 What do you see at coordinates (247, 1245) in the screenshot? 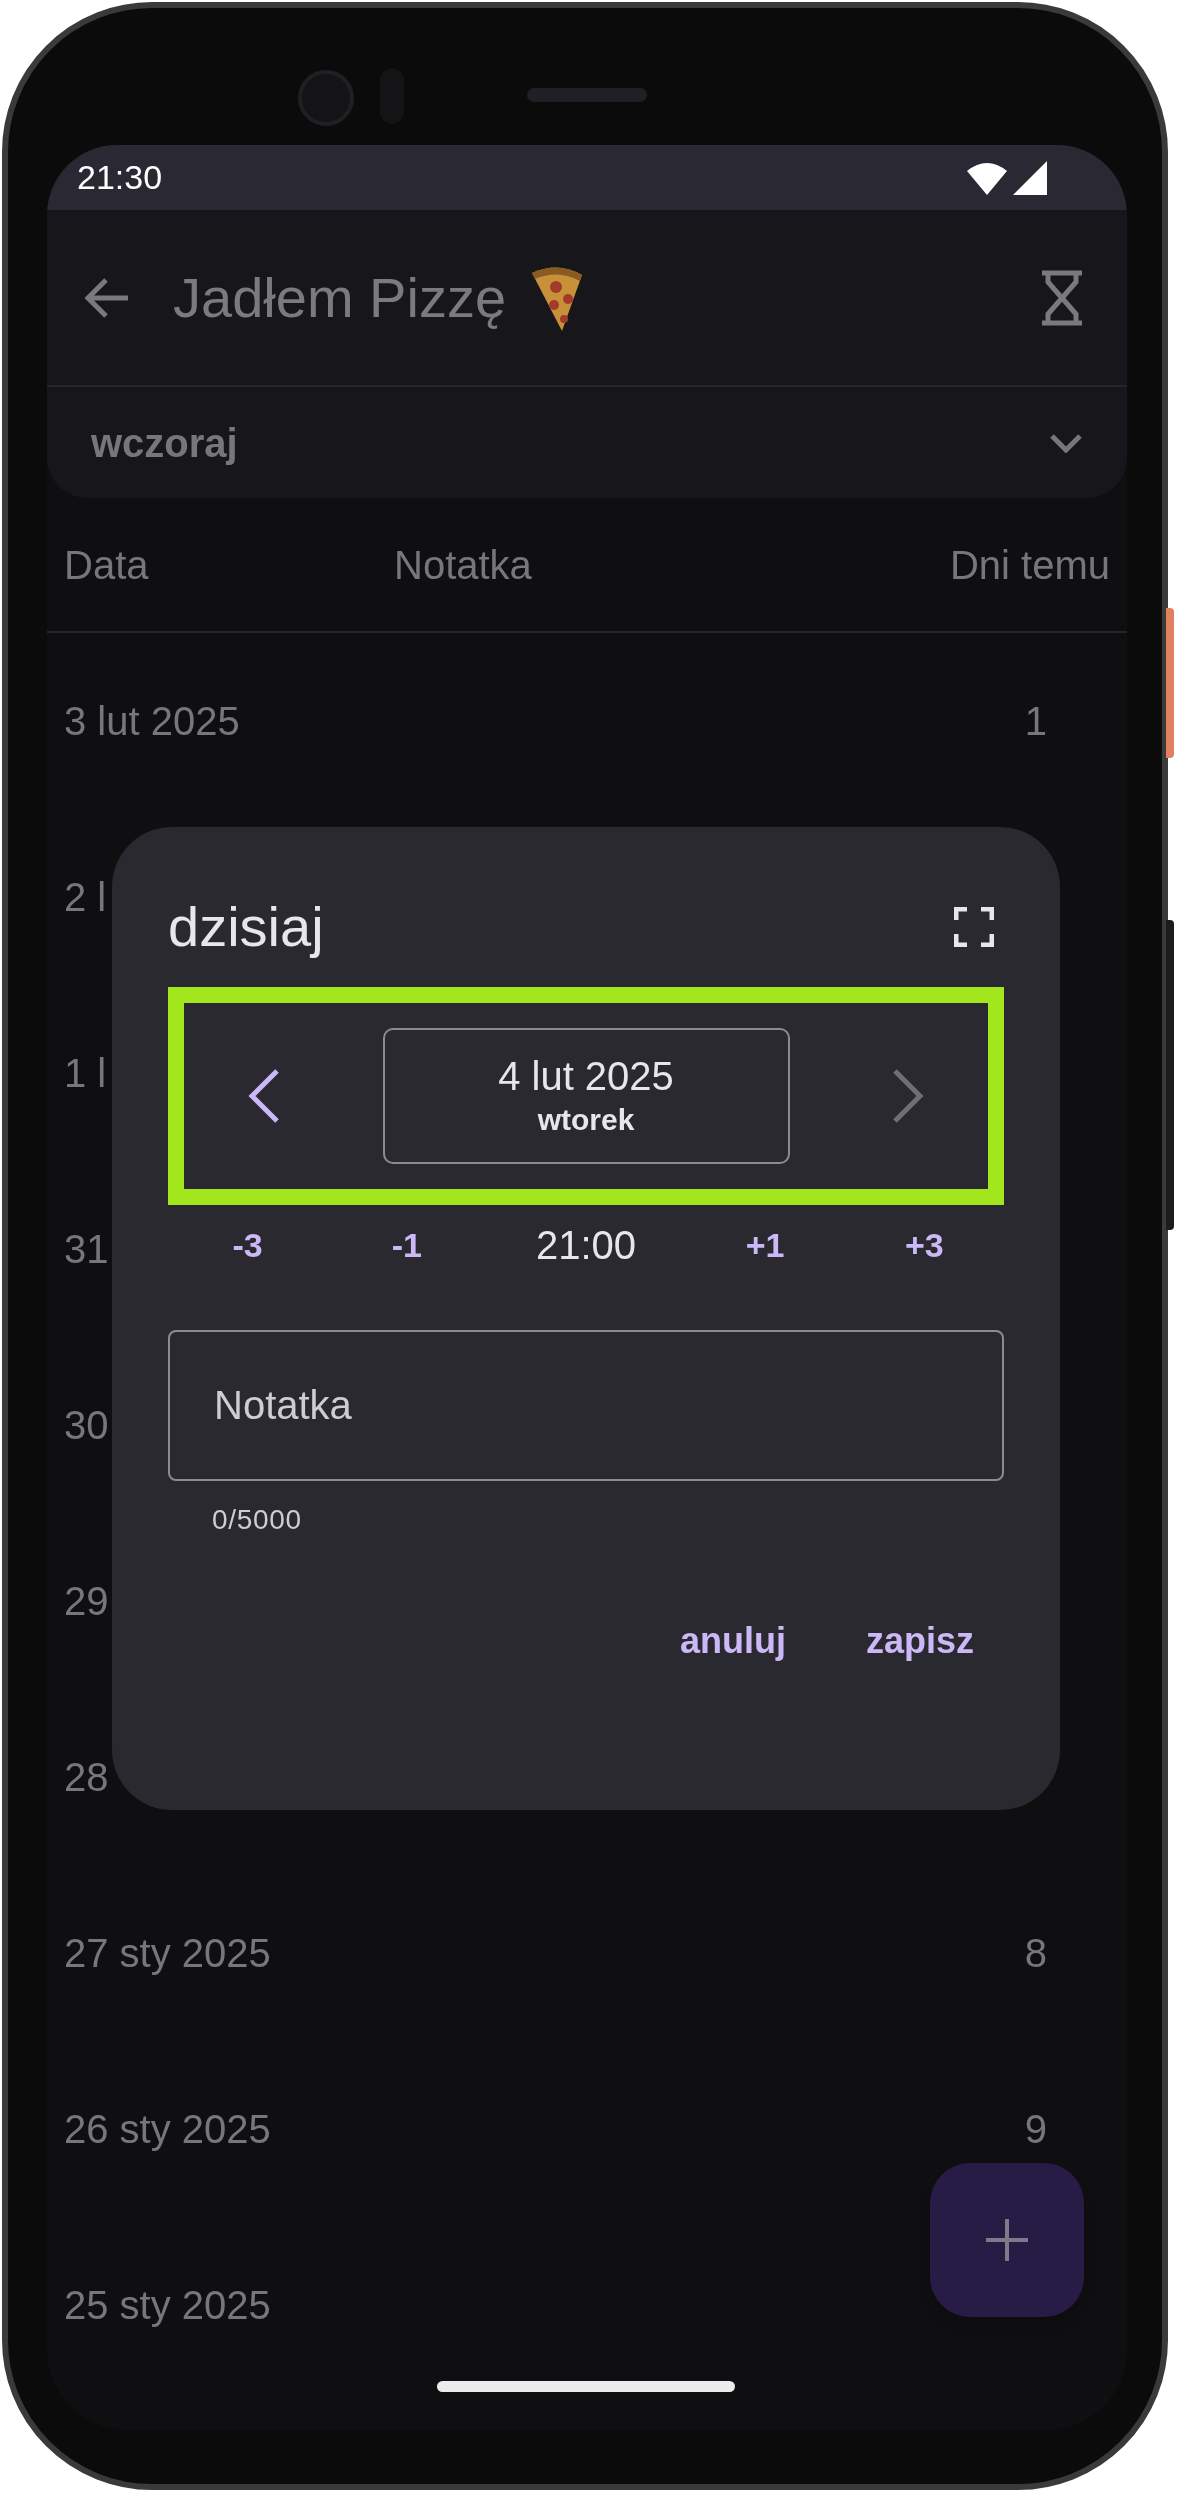
I see `day-step-button: -3` at bounding box center [247, 1245].